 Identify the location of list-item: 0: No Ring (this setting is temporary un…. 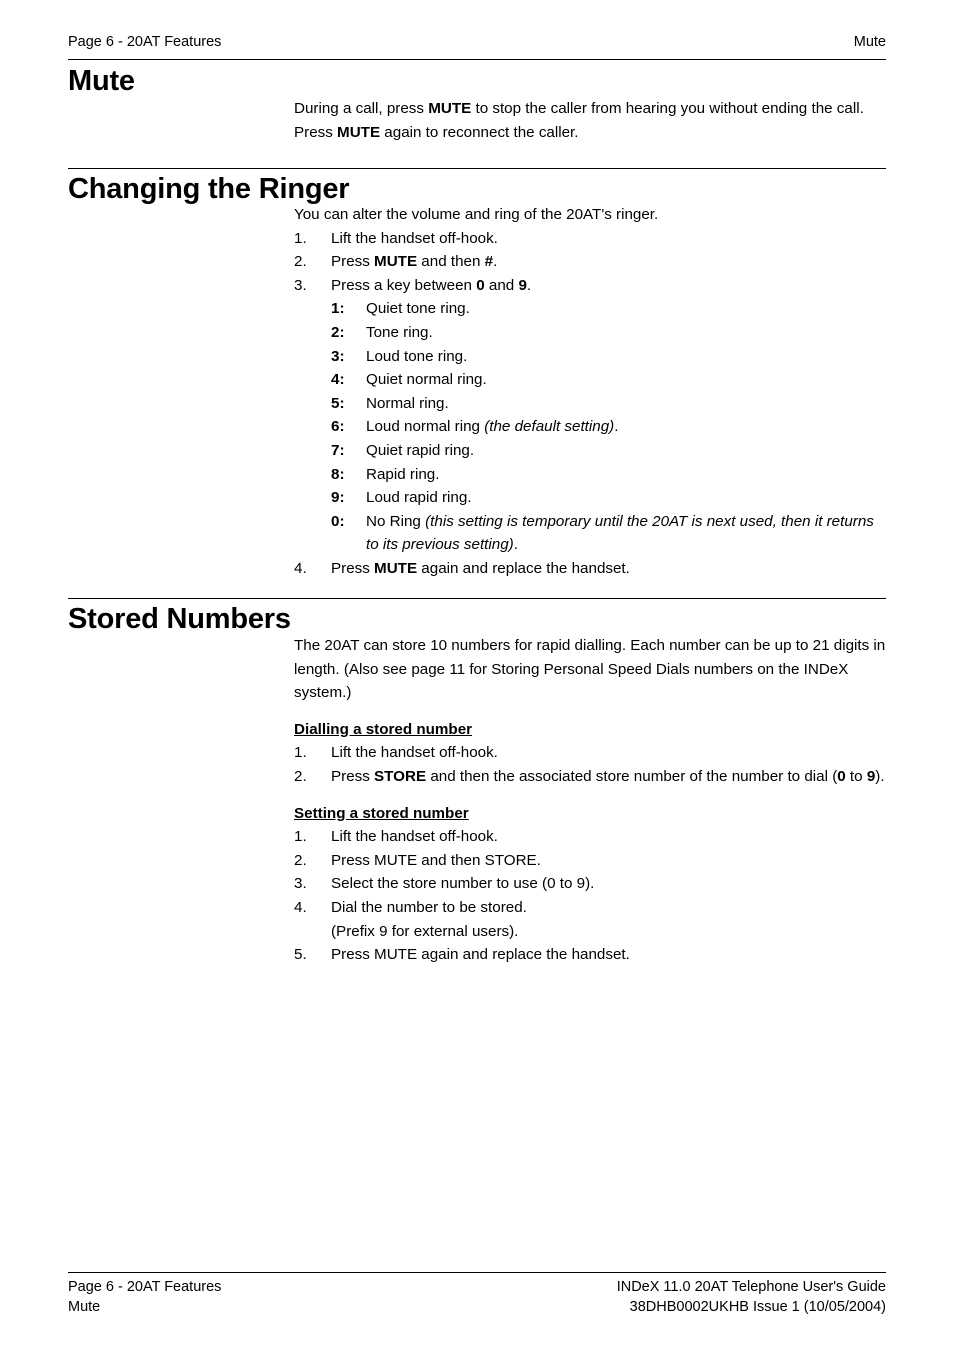
(608, 533).